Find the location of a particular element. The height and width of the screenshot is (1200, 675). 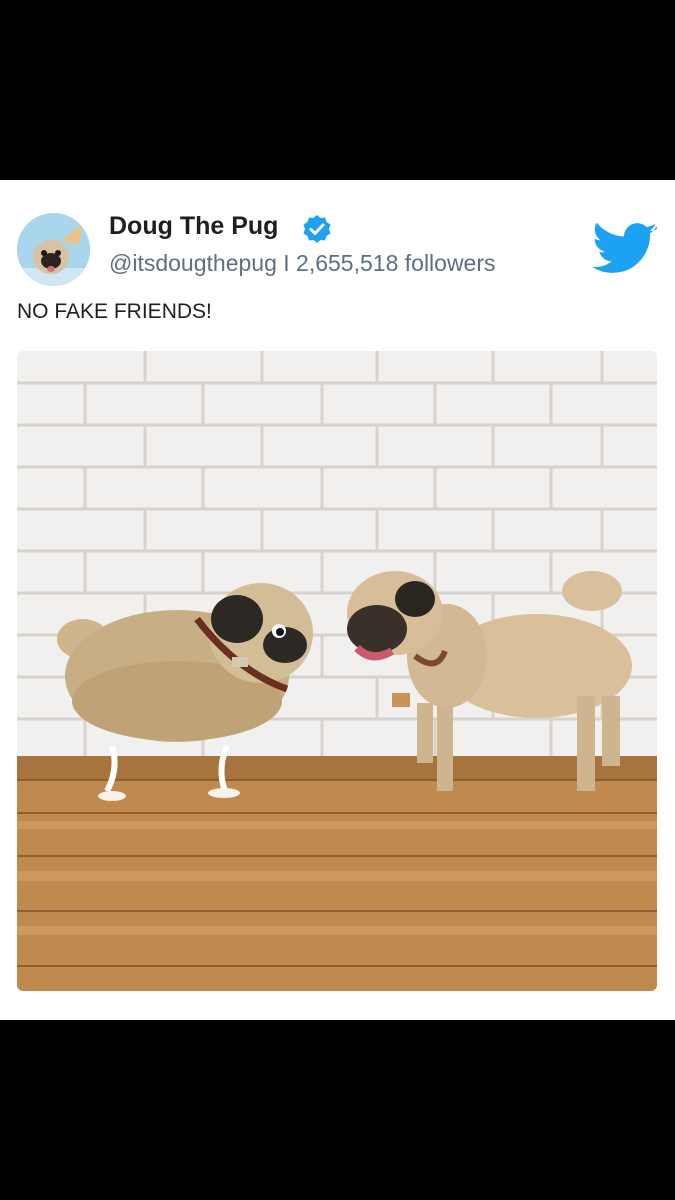

separator: I is located at coordinates (286, 263).